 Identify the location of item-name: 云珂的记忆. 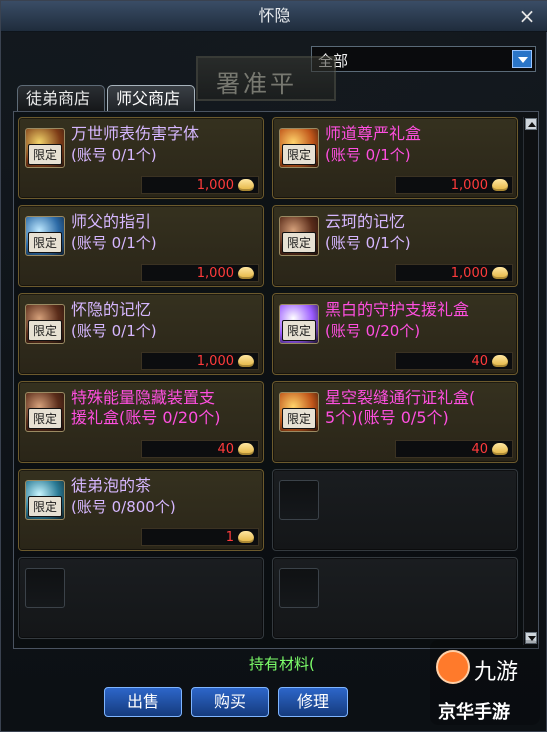
(365, 221).